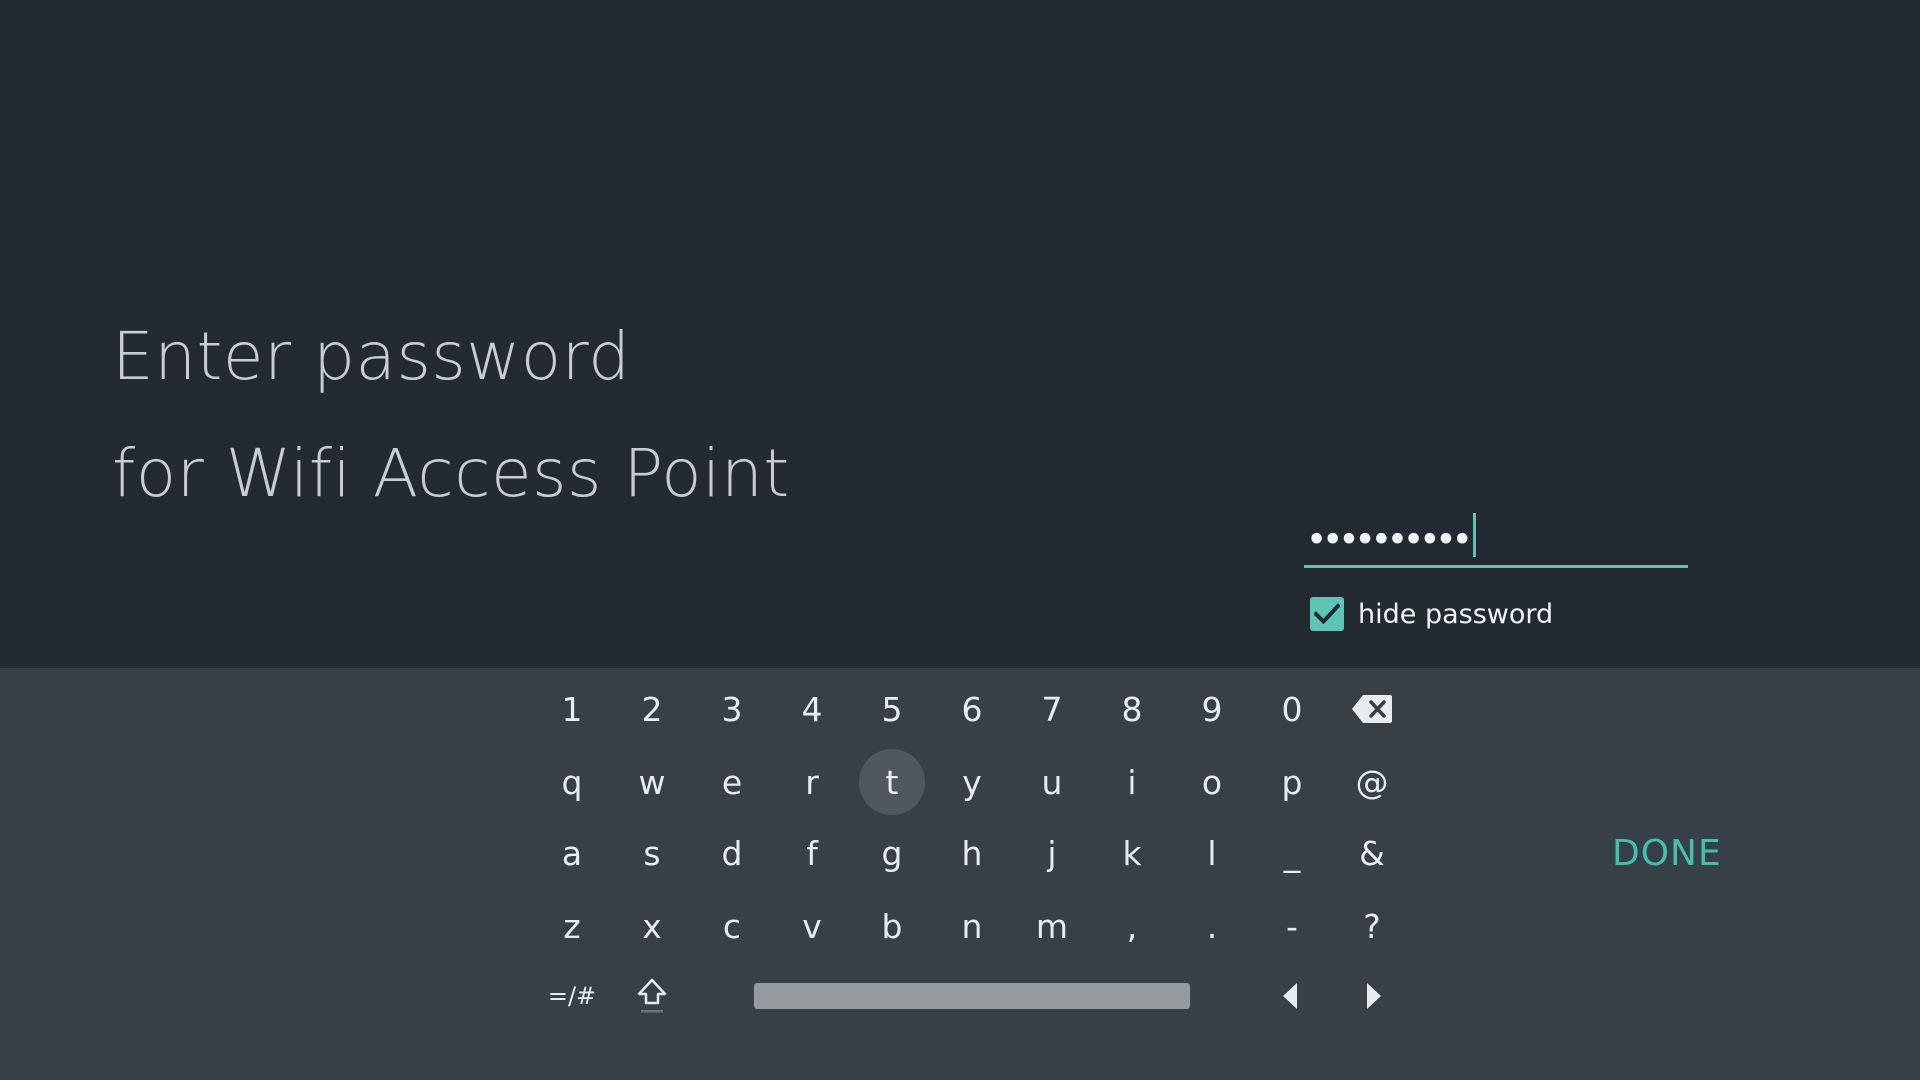 The image size is (1920, 1080). Describe the element at coordinates (1132, 709) in the screenshot. I see `key: 8` at that location.